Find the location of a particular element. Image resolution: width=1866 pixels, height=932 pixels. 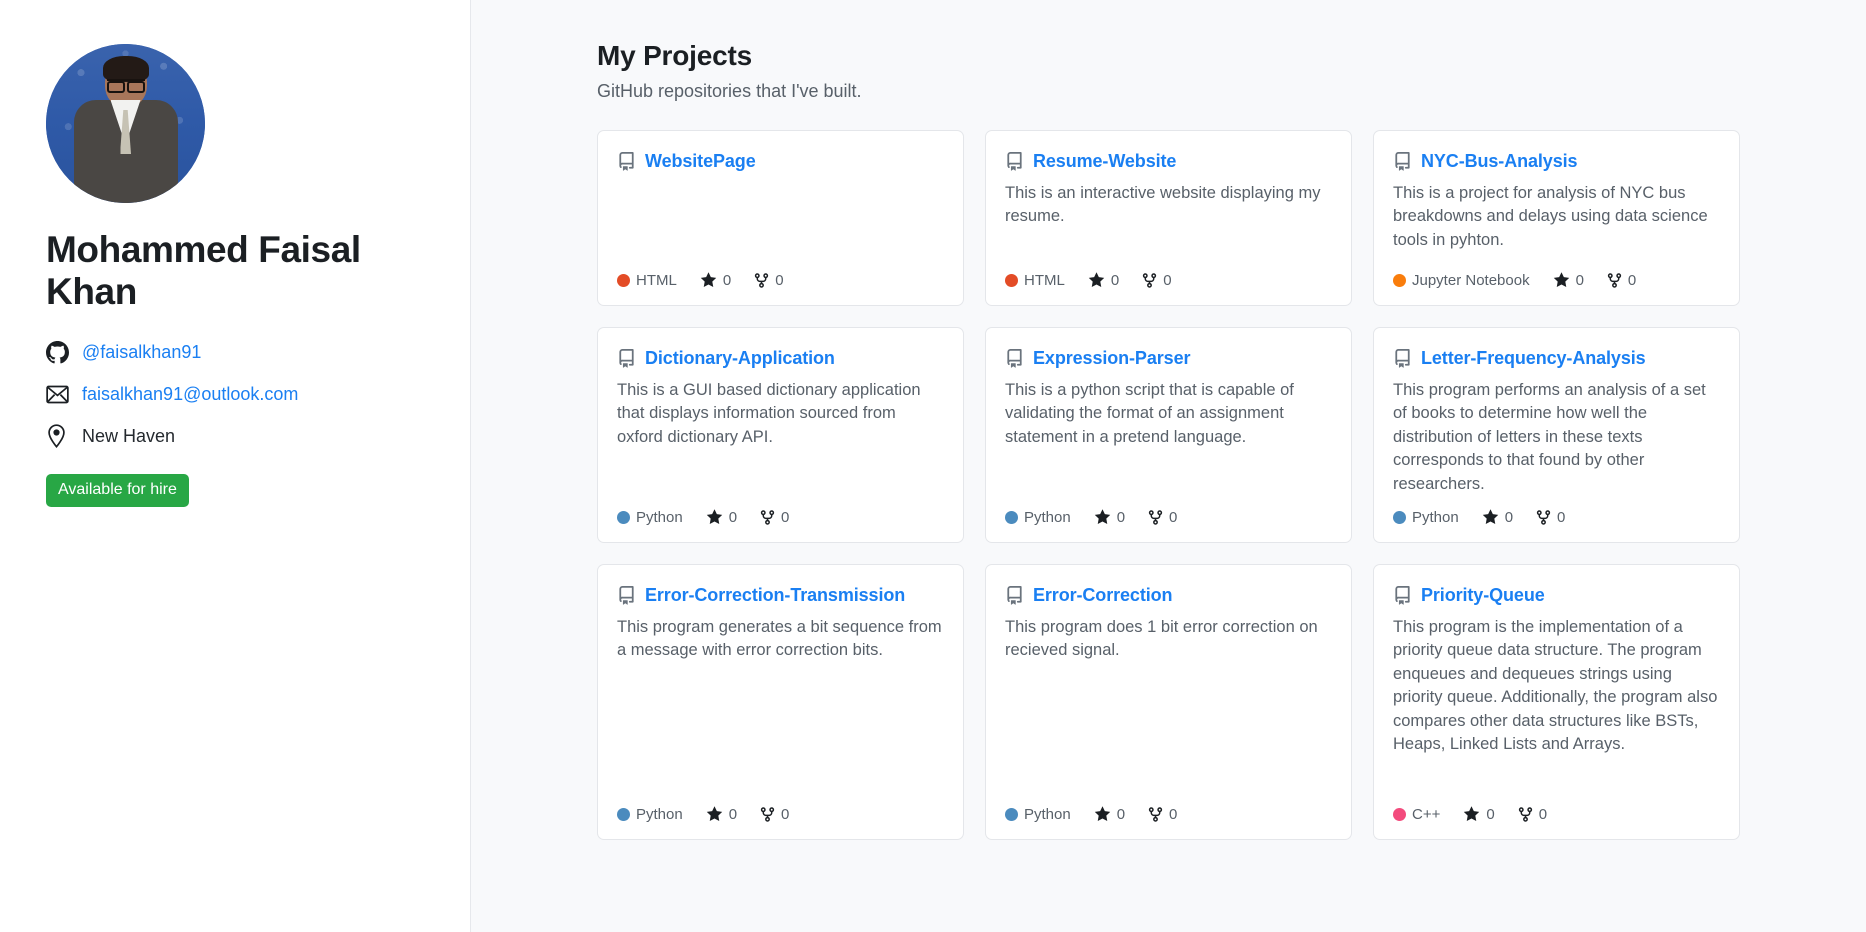

repo-name-link: Priority-Queue is located at coordinates (1483, 595).